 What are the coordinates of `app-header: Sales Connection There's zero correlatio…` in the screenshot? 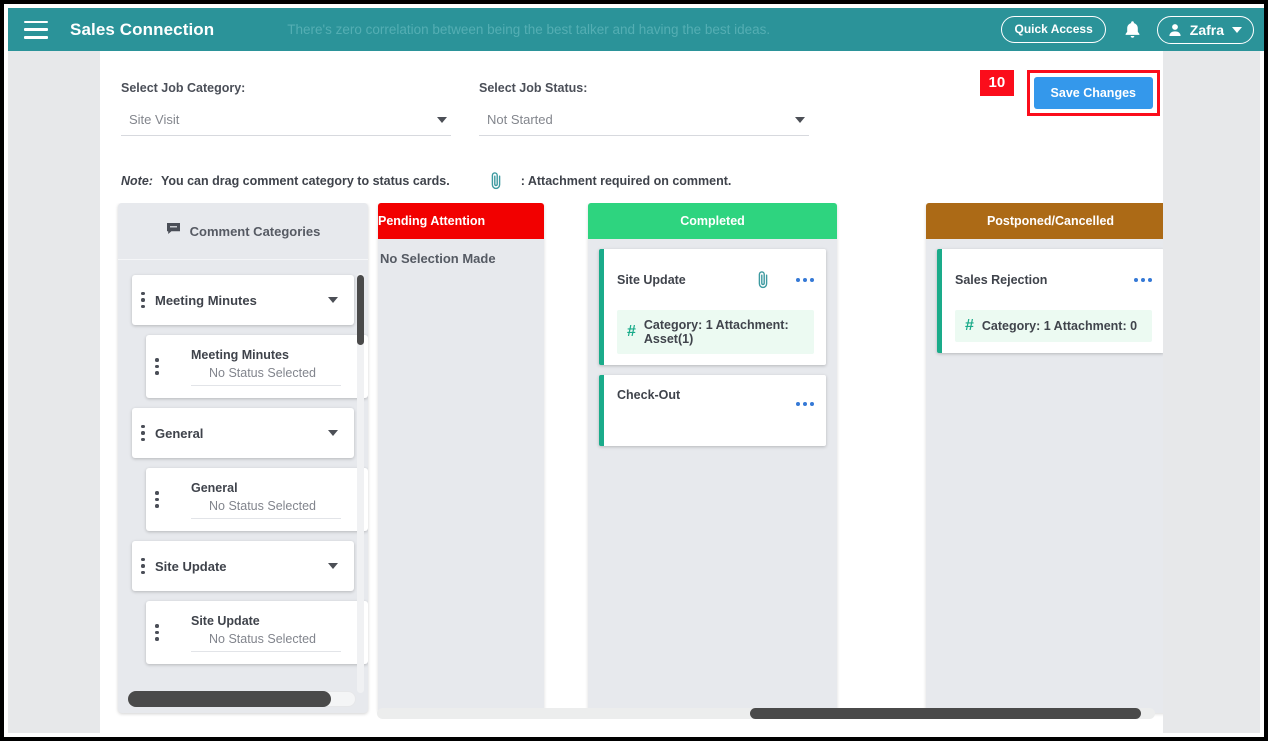 It's located at (636, 29).